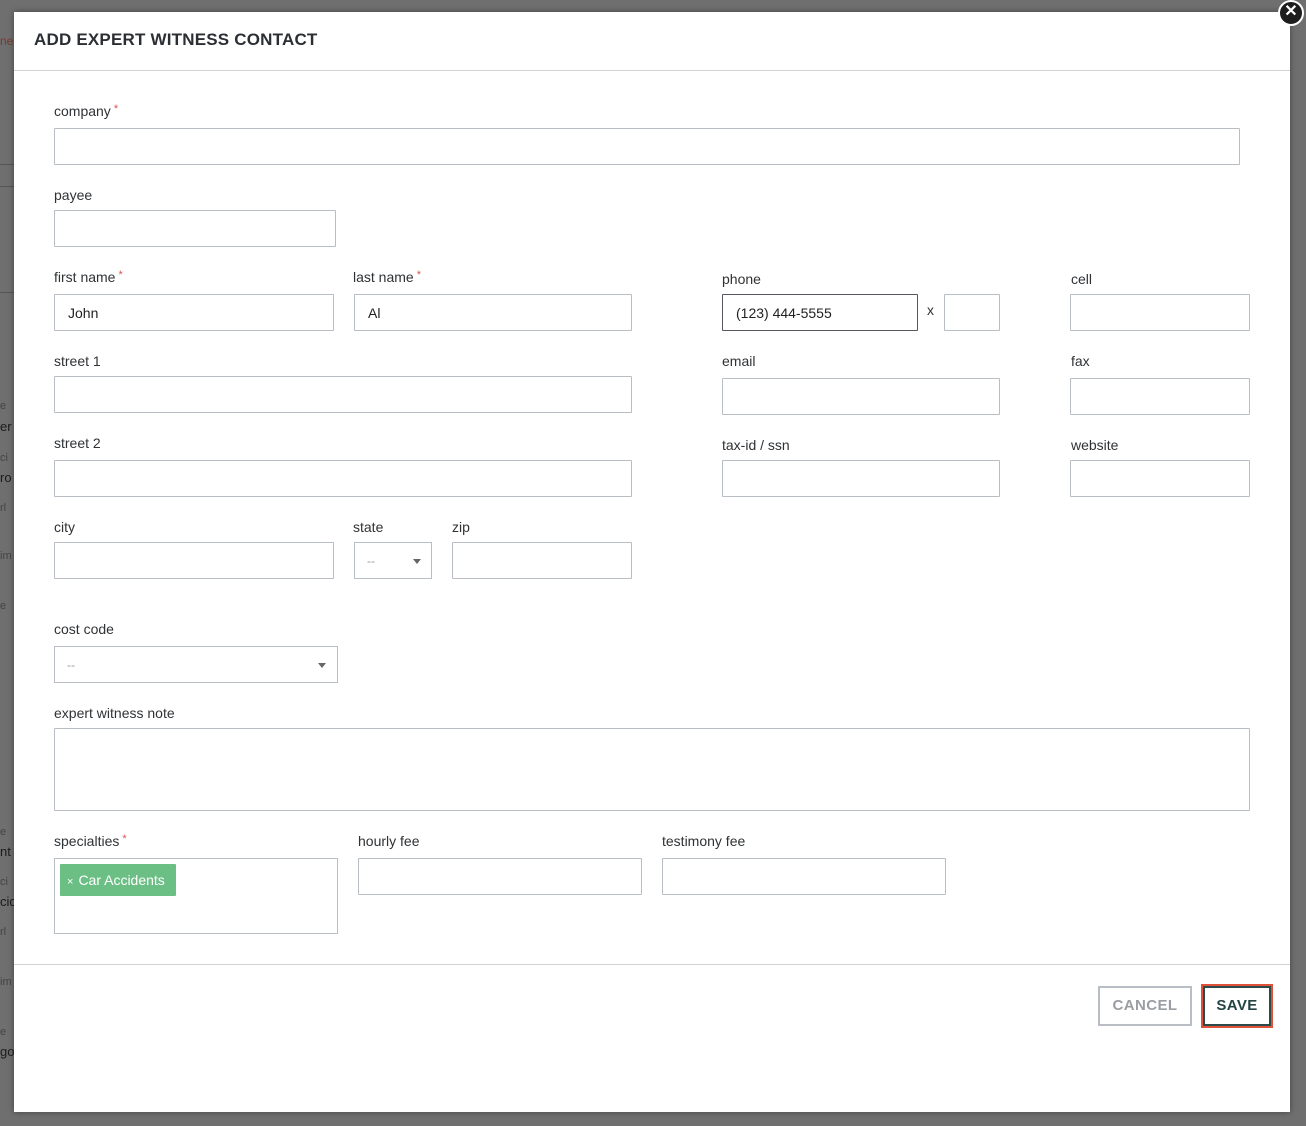 The width and height of the screenshot is (1306, 1126). Describe the element at coordinates (5, 851) in the screenshot. I see `bg-text: nt` at that location.